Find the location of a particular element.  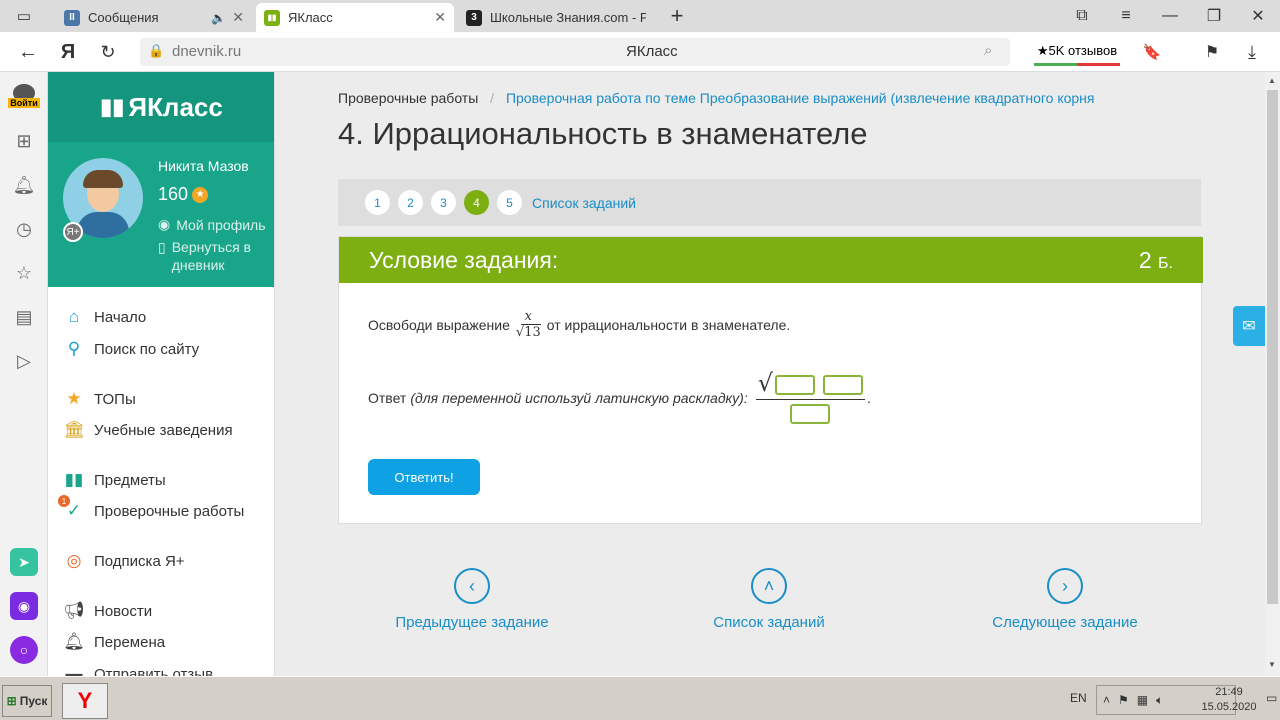

yandex-browser-task-icon: Y is located at coordinates (85, 701).